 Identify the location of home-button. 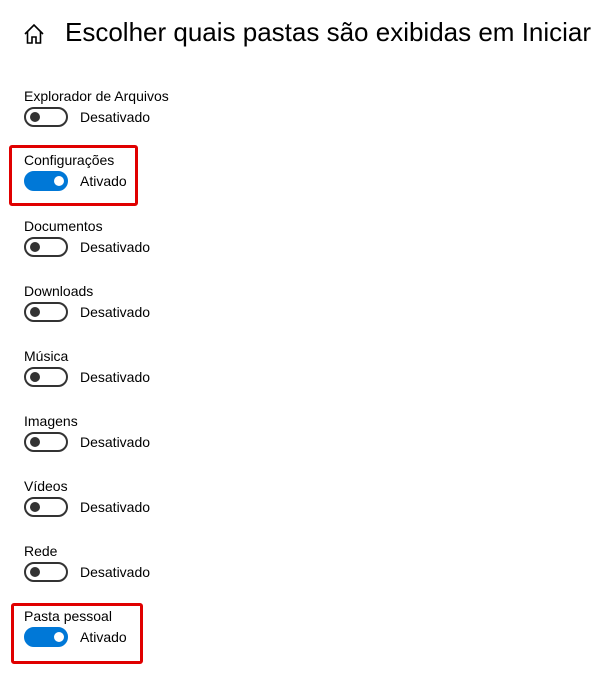
(34, 34).